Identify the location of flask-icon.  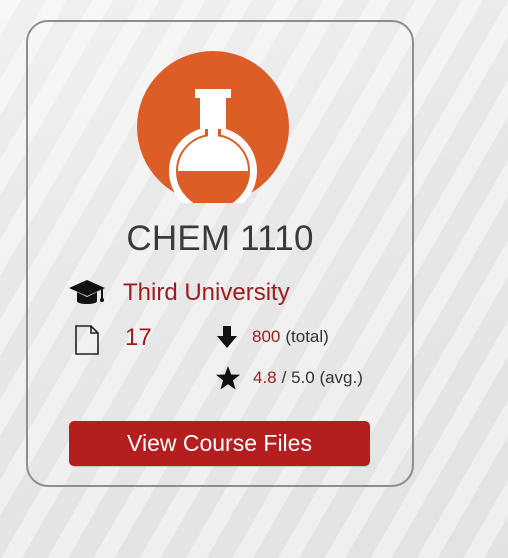
(213, 146).